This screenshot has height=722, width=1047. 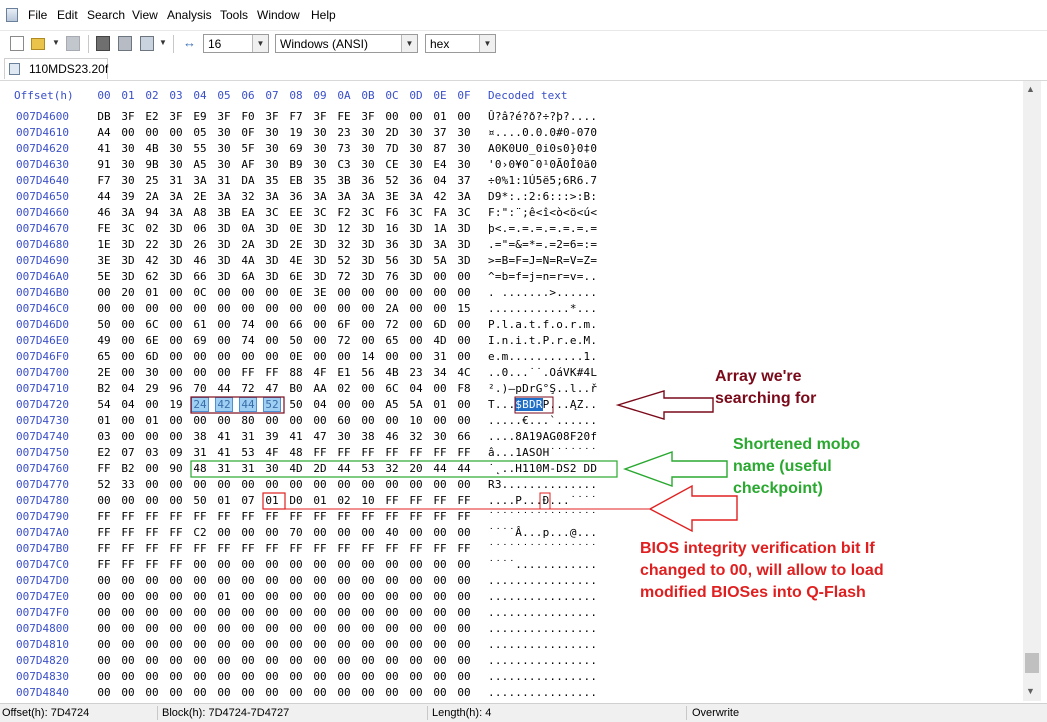 I want to click on hex-byte: 96, so click(x=176, y=388).